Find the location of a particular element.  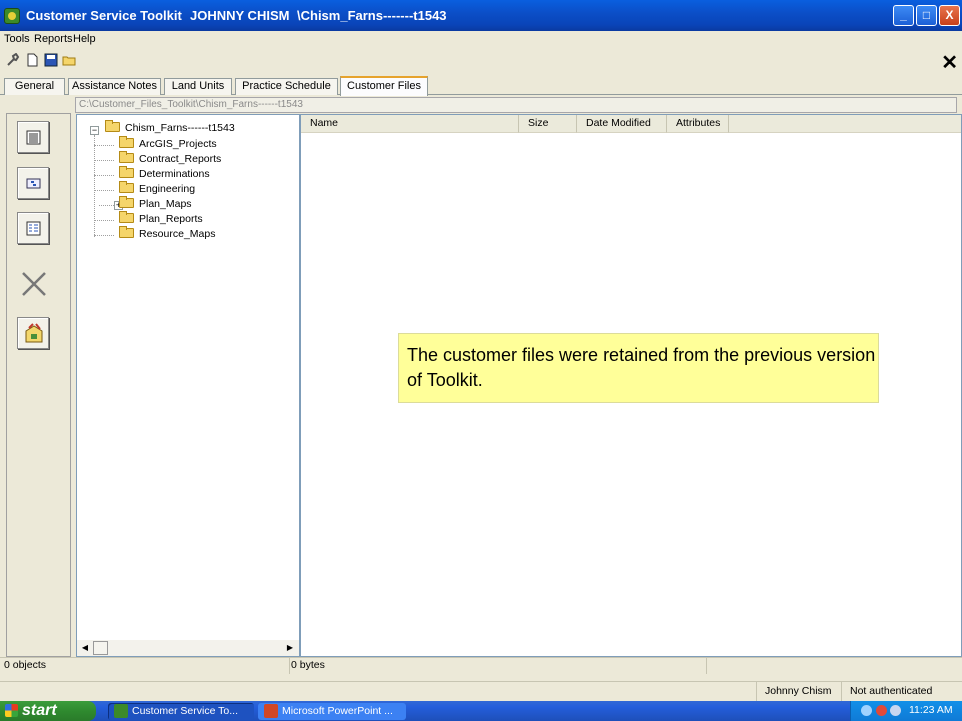

status-user-name: Johnny Chism is located at coordinates (798, 692).